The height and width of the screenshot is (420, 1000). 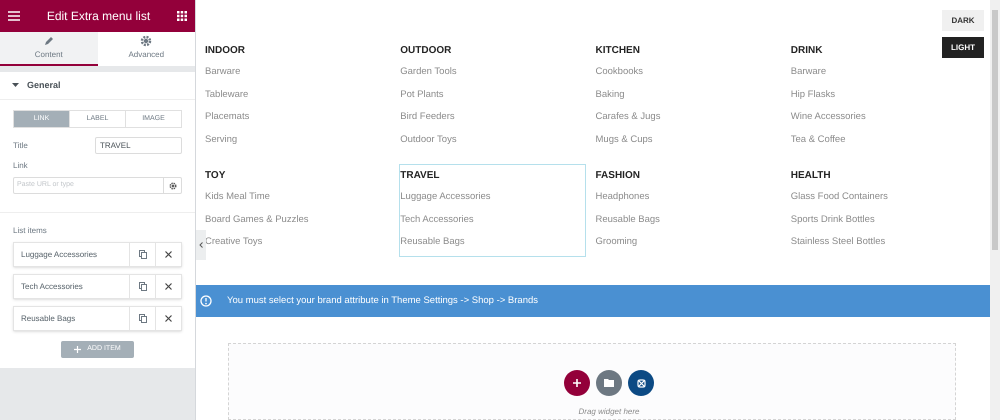 What do you see at coordinates (618, 176) in the screenshot?
I see `menu-heading: FASHION` at bounding box center [618, 176].